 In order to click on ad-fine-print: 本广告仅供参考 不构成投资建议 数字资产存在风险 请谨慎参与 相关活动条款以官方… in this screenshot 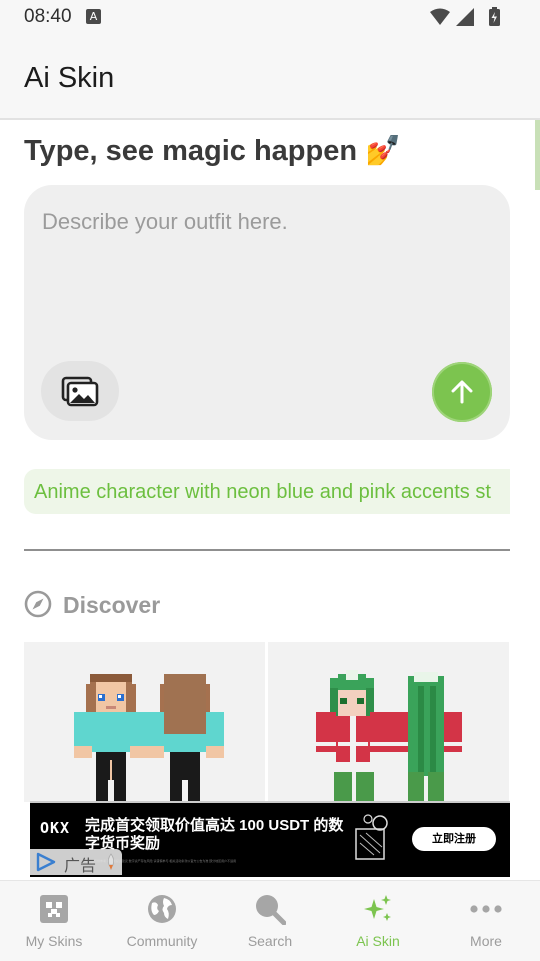, I will do `click(161, 861)`.